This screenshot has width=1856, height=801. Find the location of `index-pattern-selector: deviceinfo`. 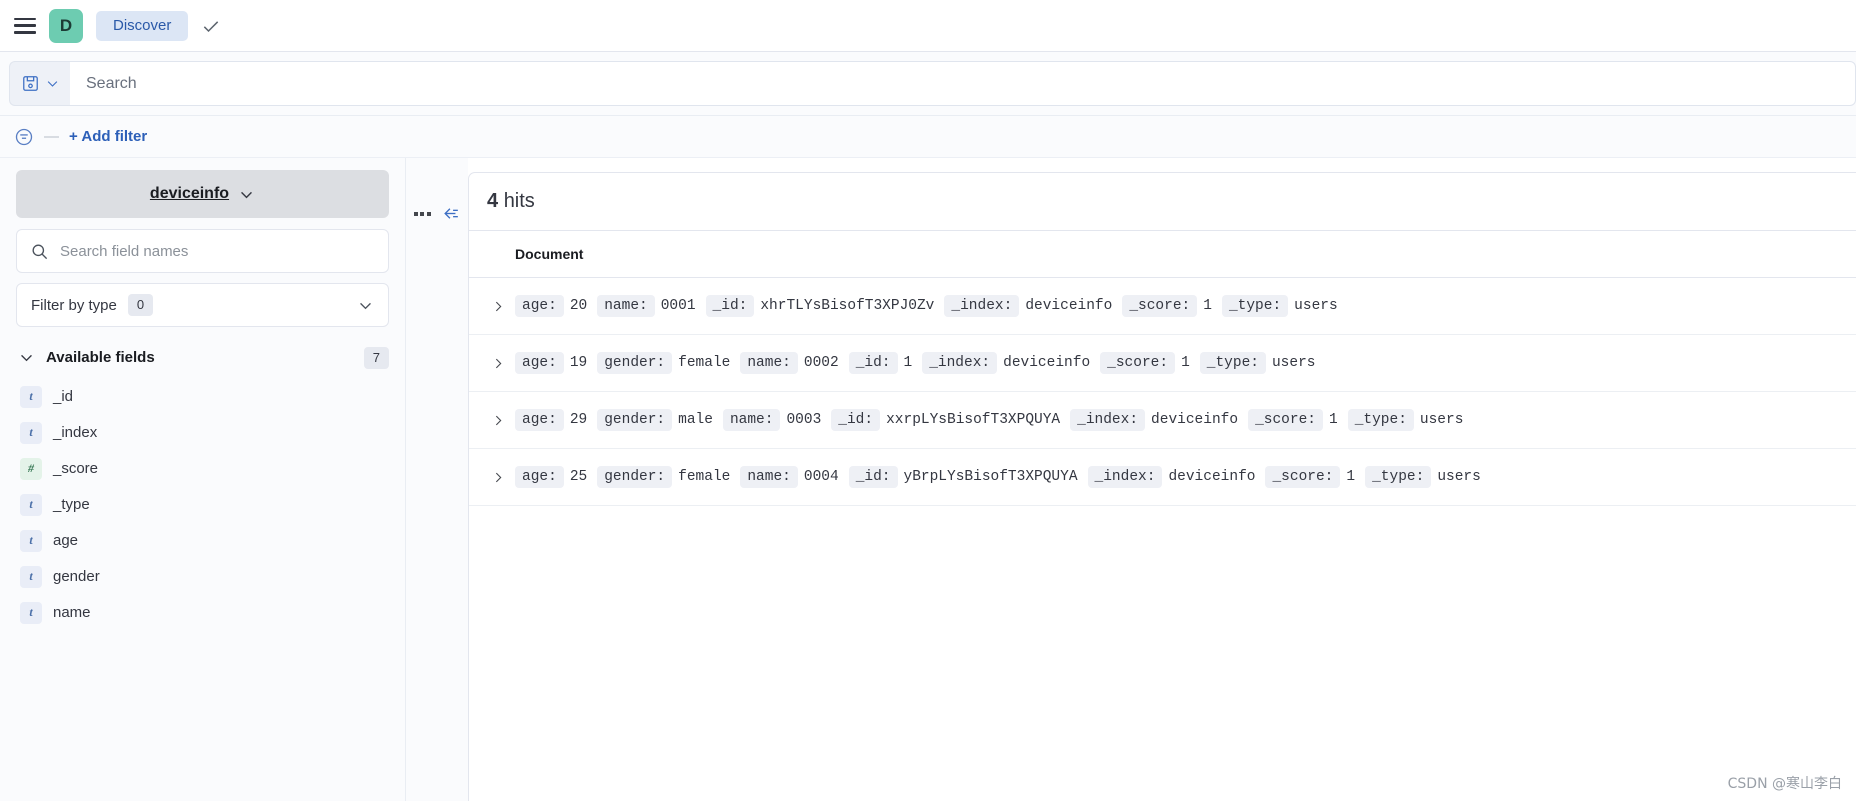

index-pattern-selector: deviceinfo is located at coordinates (202, 194).